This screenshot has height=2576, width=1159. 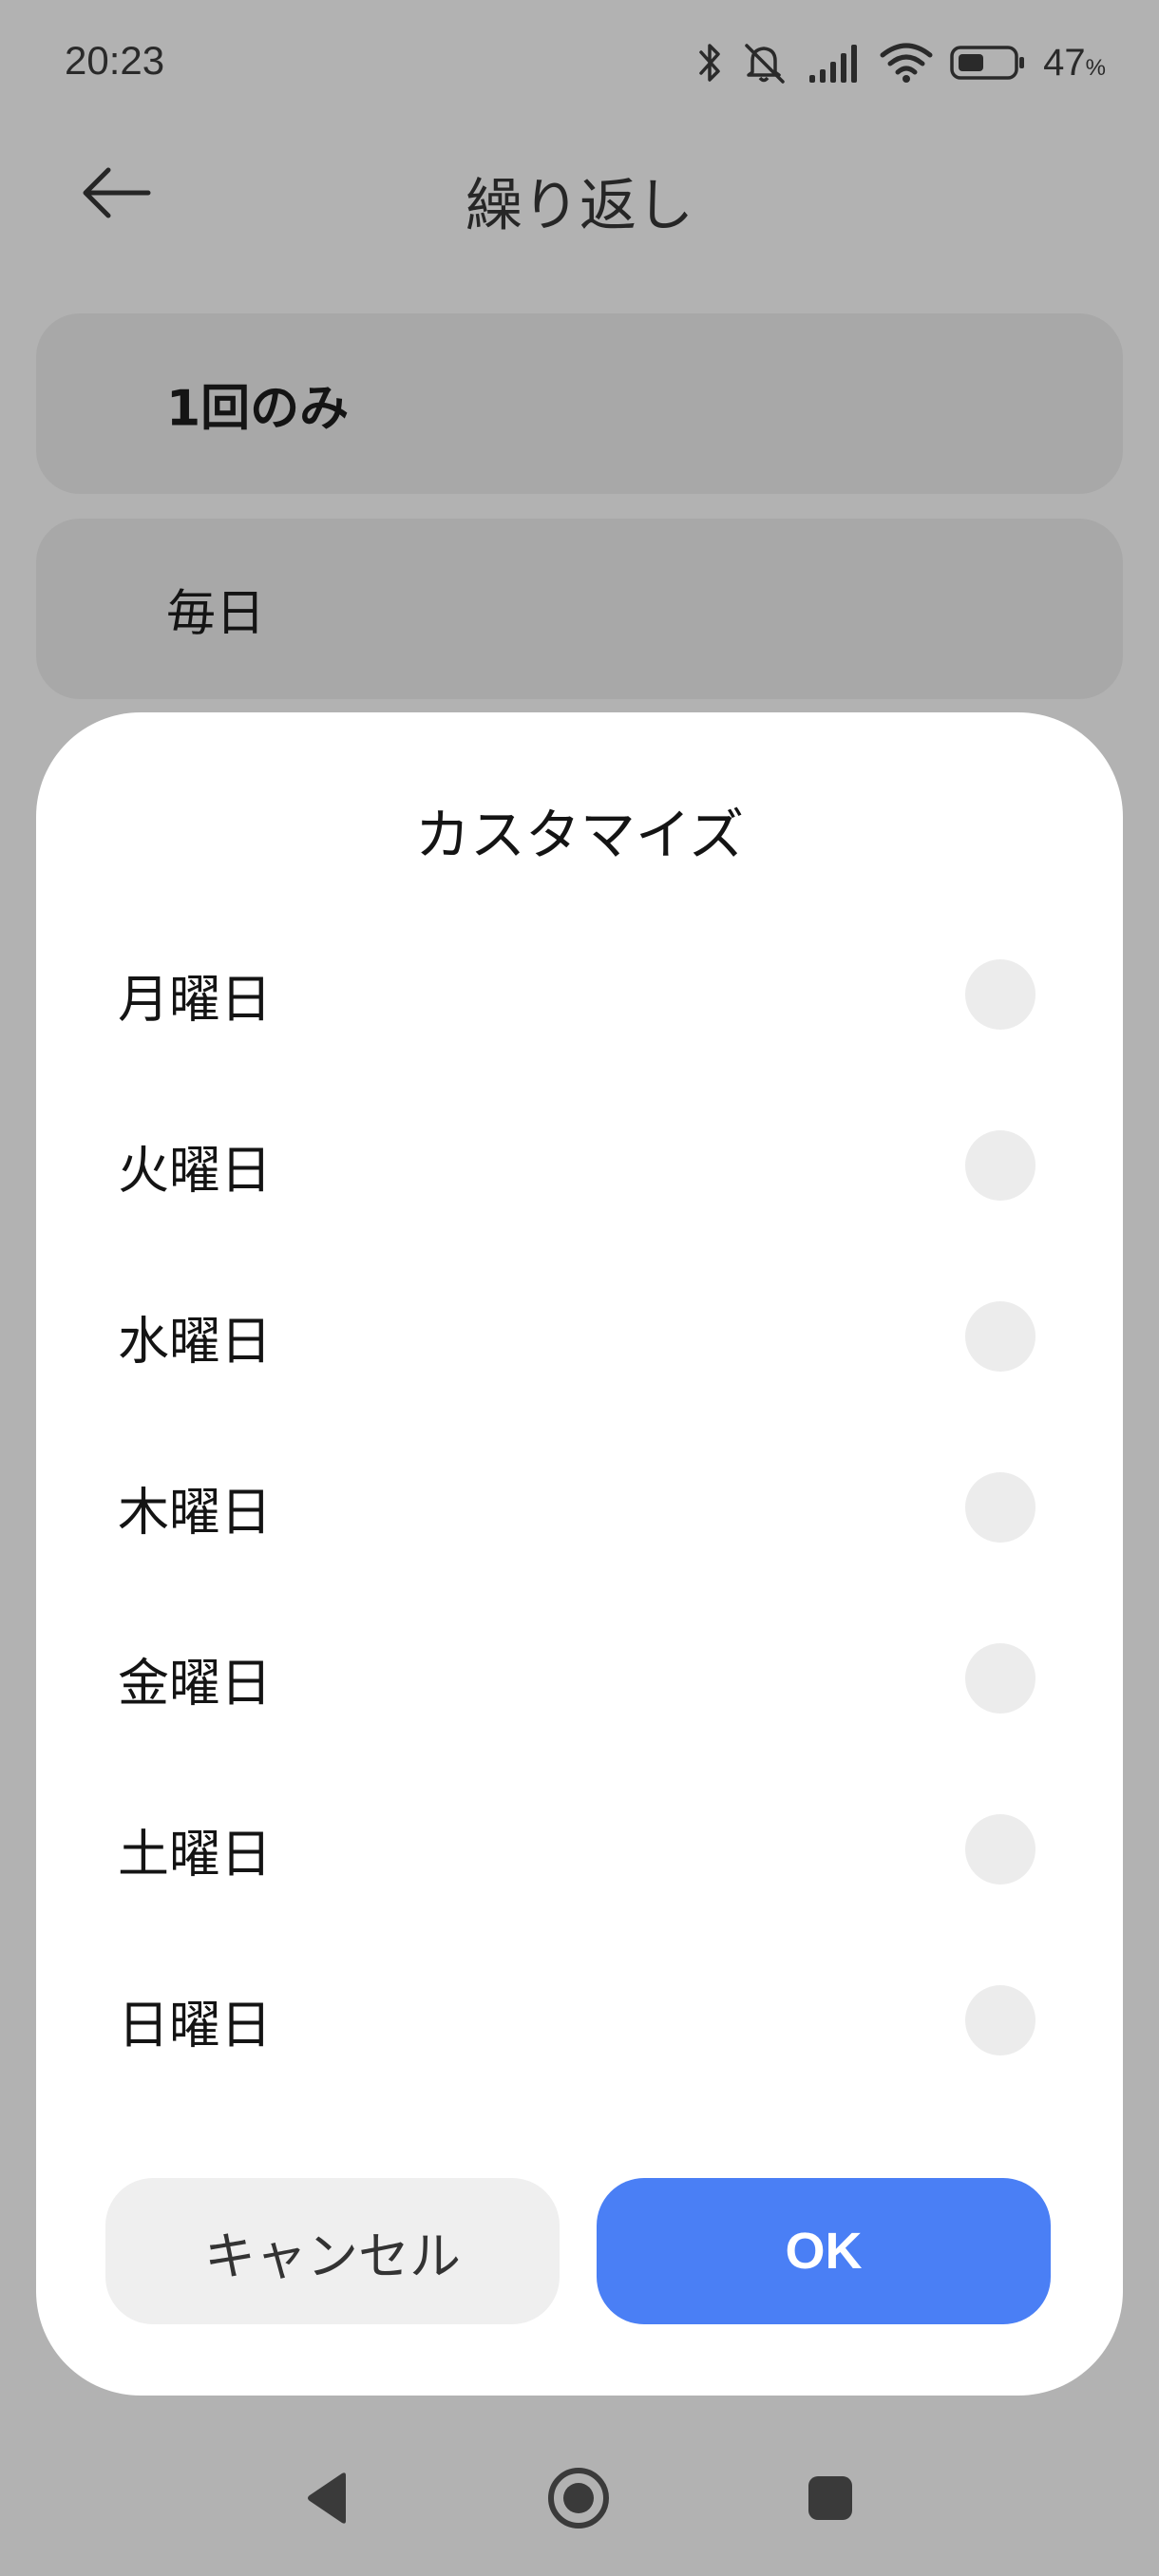 What do you see at coordinates (195, 1854) in the screenshot?
I see `day-label: 土曜日` at bounding box center [195, 1854].